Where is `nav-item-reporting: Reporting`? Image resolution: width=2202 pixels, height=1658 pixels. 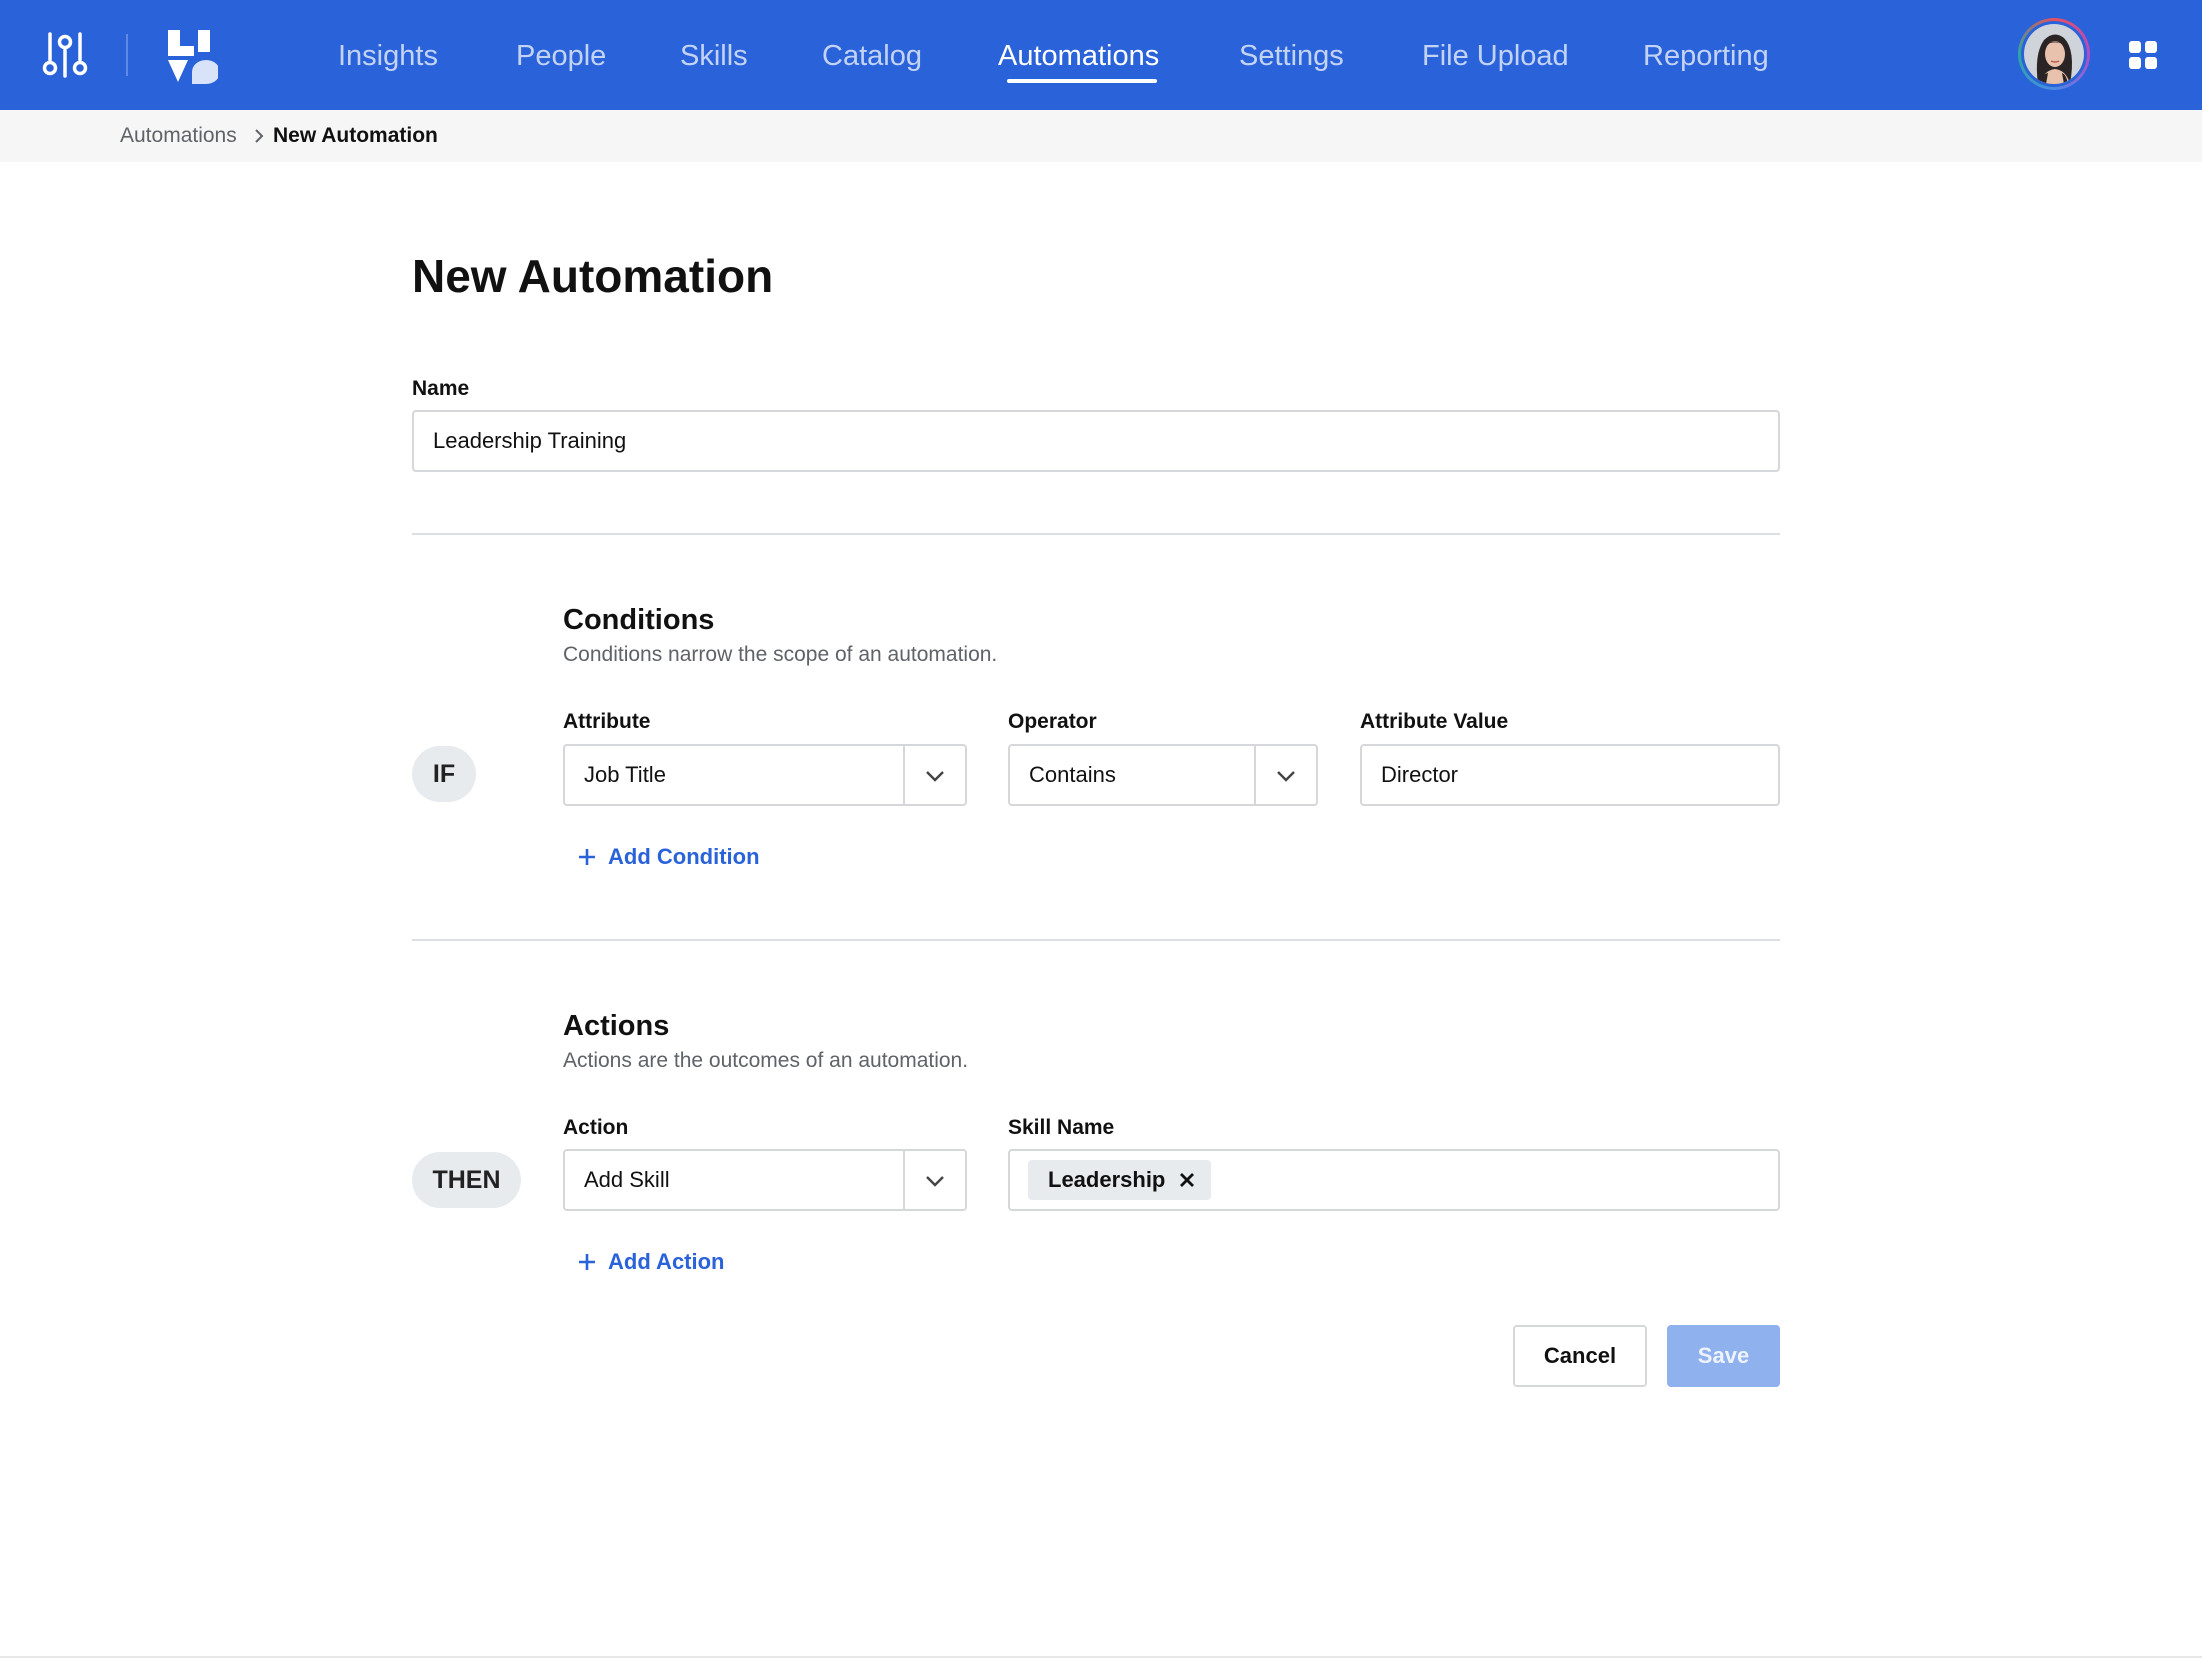 nav-item-reporting: Reporting is located at coordinates (1706, 56).